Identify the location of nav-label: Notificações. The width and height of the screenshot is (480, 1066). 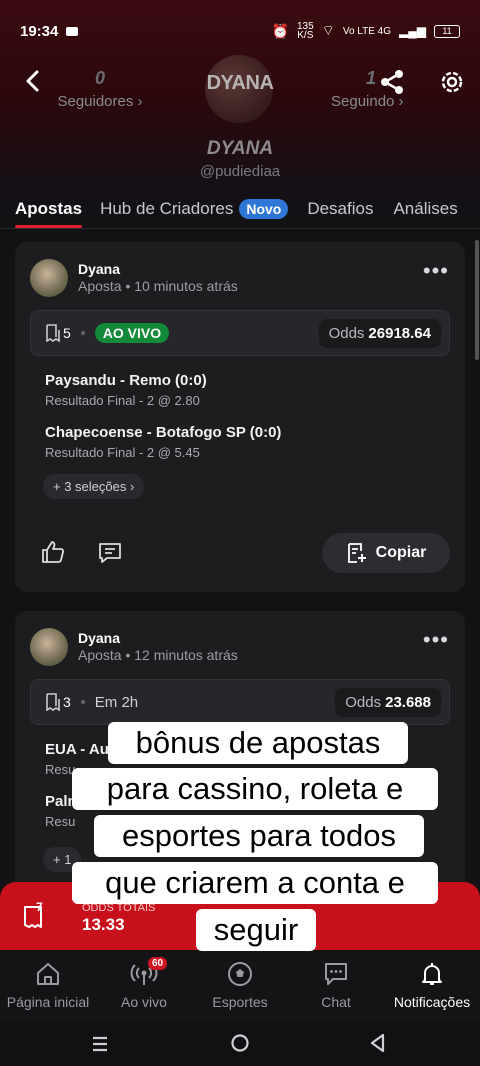
(432, 1002).